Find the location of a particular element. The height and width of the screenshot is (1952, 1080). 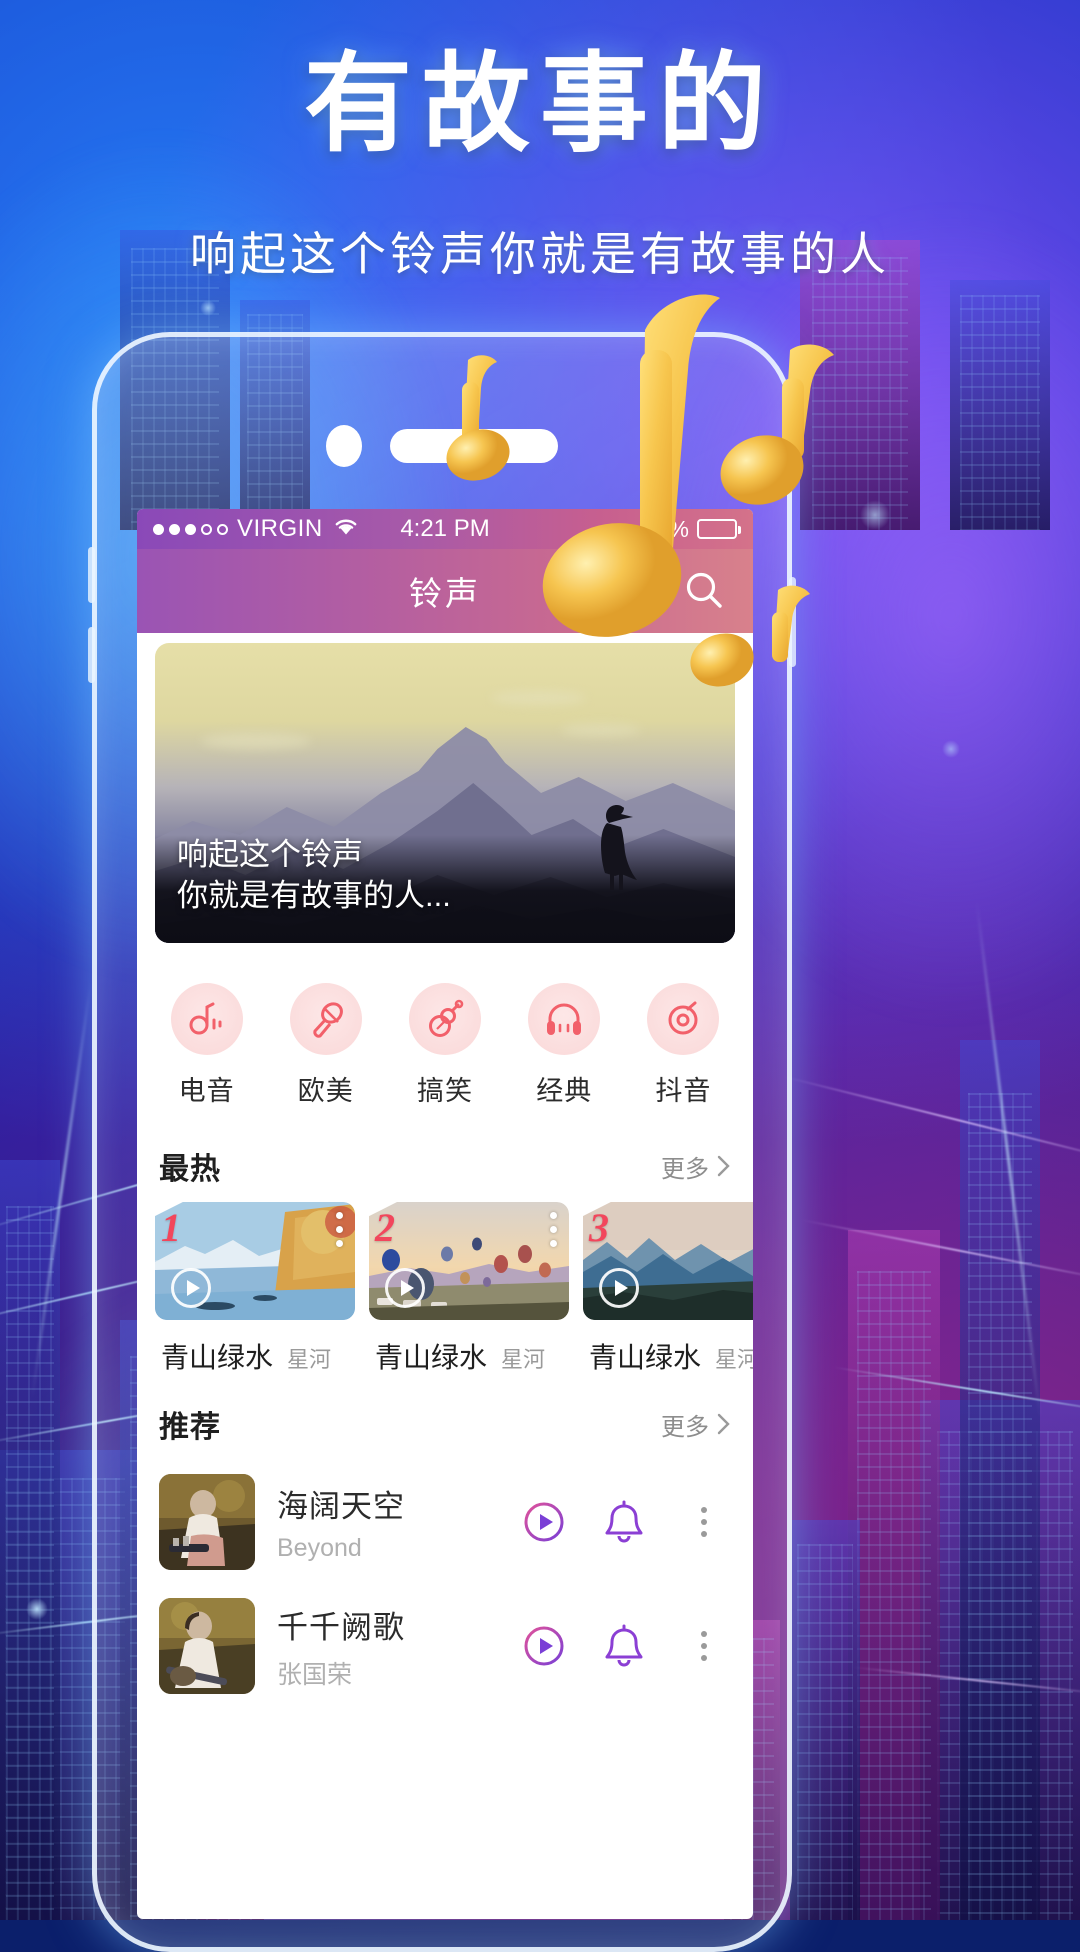

status-bar-clock: 4:21 PM is located at coordinates (445, 528).